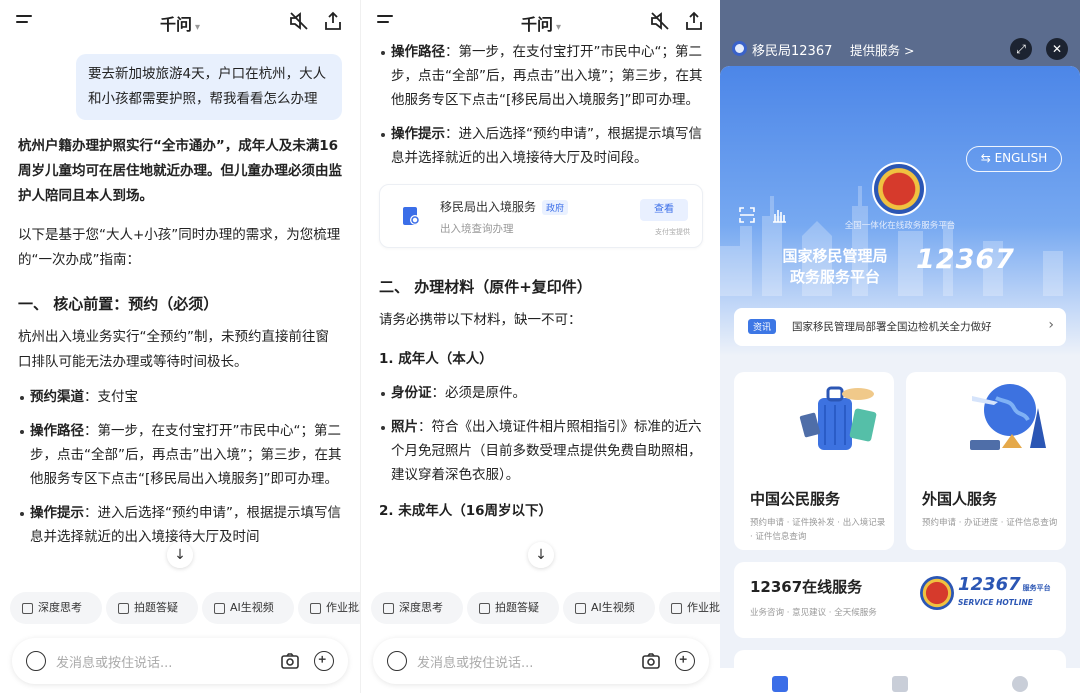  Describe the element at coordinates (806, 587) in the screenshot. I see `card-title: 12367在线服务` at that location.